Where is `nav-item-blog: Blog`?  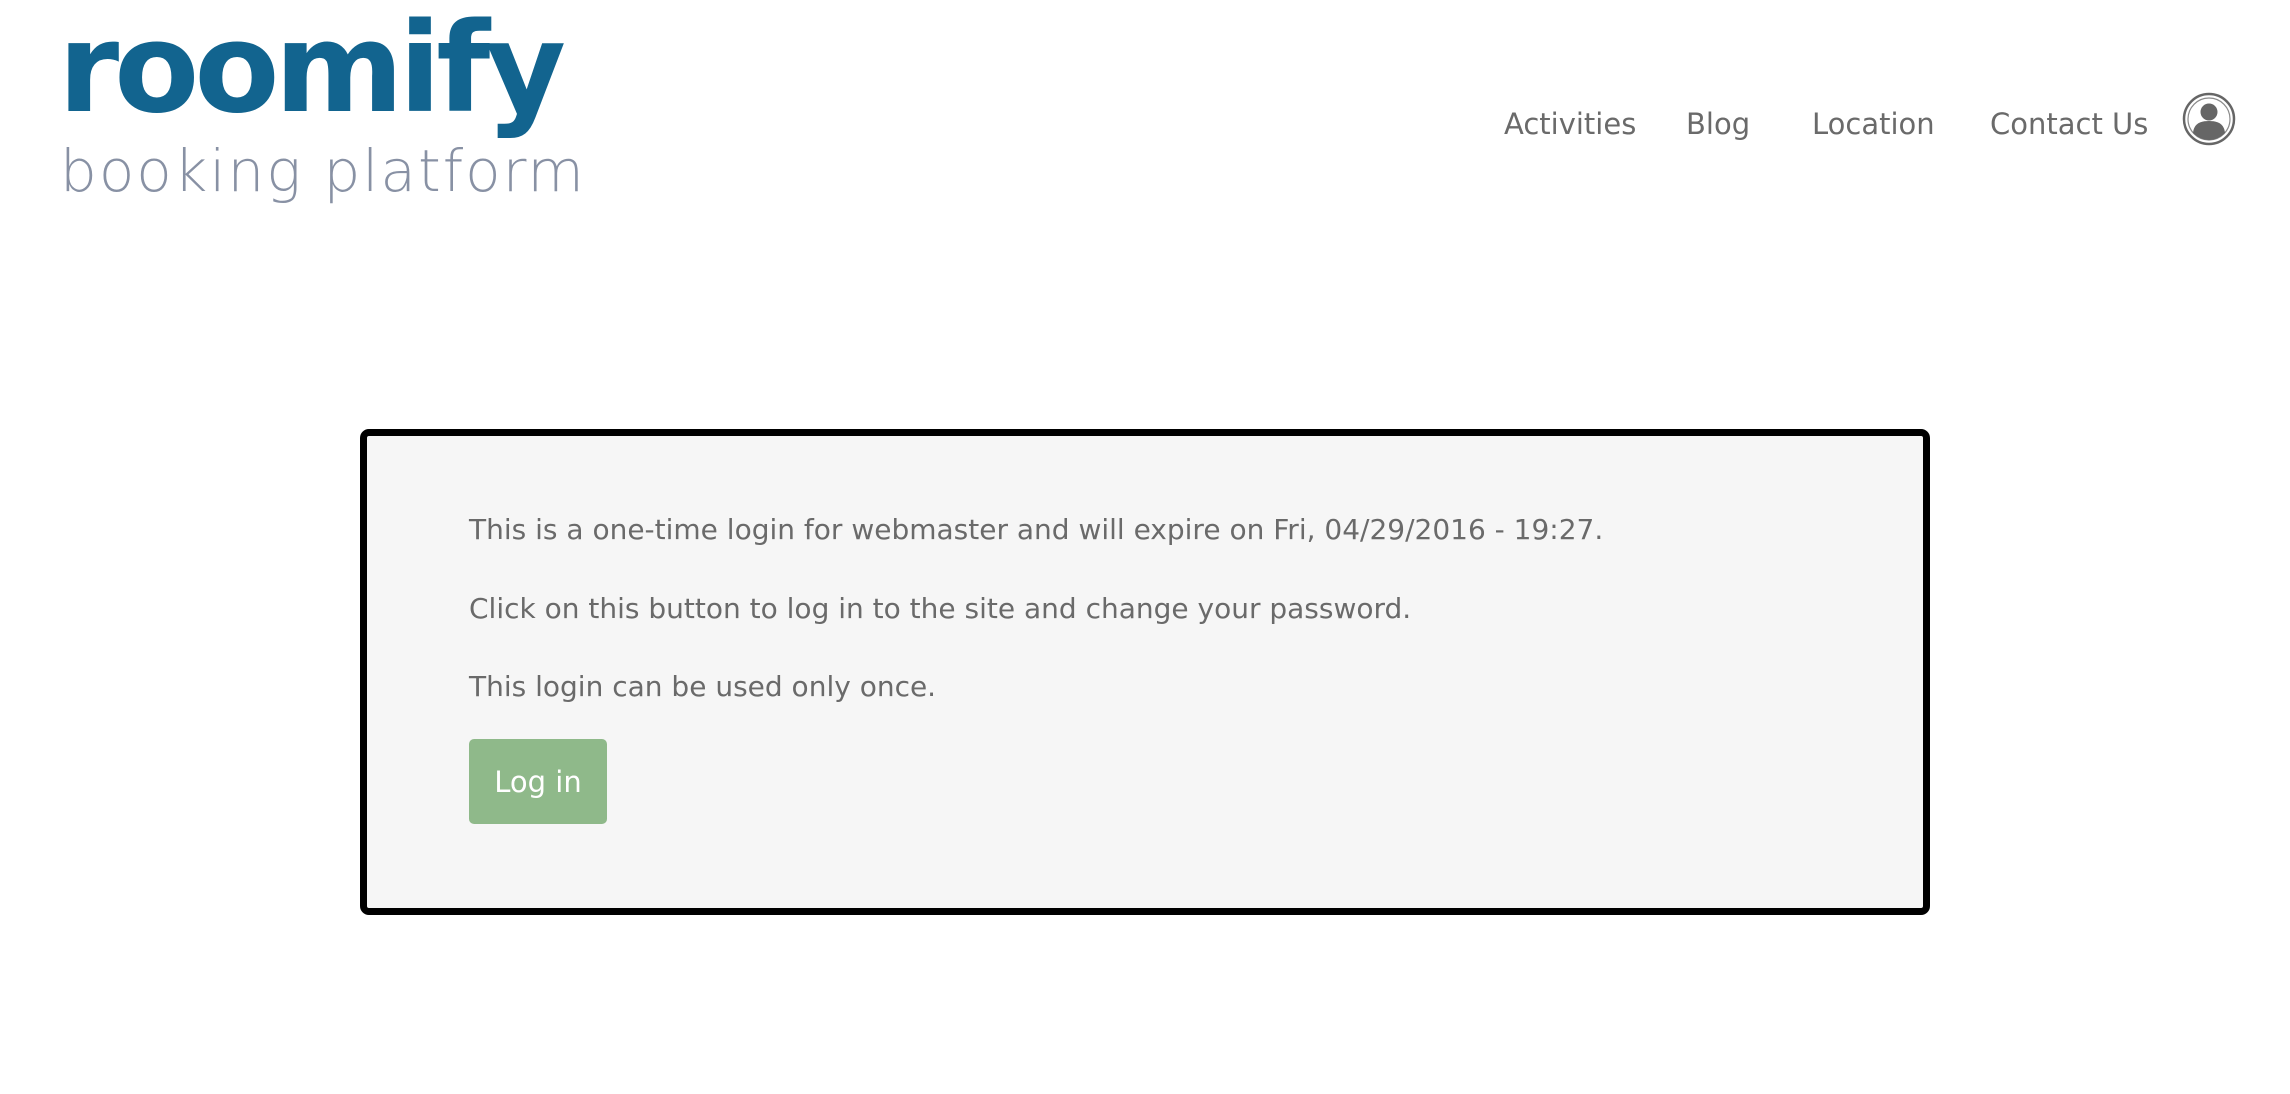
nav-item-blog: Blog is located at coordinates (1718, 124).